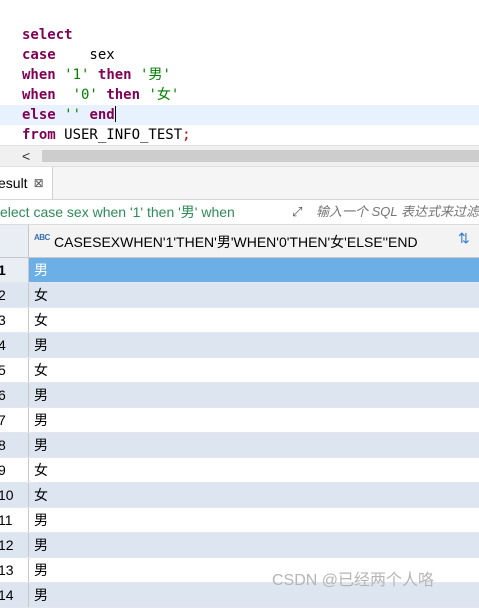 This screenshot has width=479, height=608. Describe the element at coordinates (85, 95) in the screenshot. I see `code-token: '0'` at that location.